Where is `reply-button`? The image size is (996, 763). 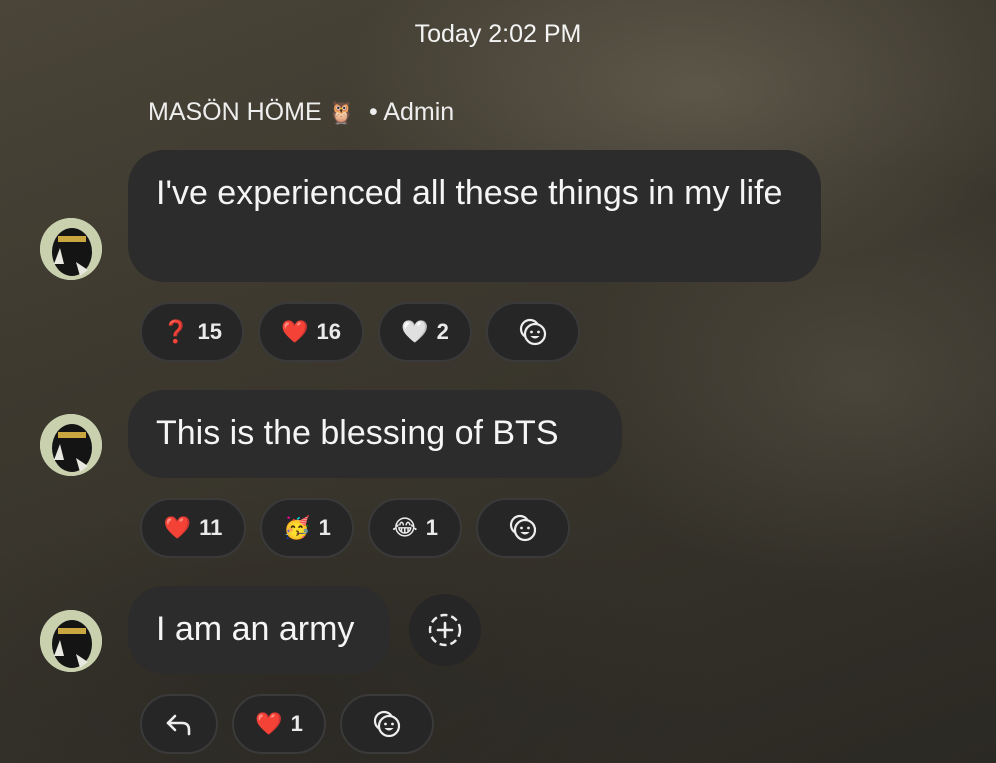
reply-button is located at coordinates (179, 724).